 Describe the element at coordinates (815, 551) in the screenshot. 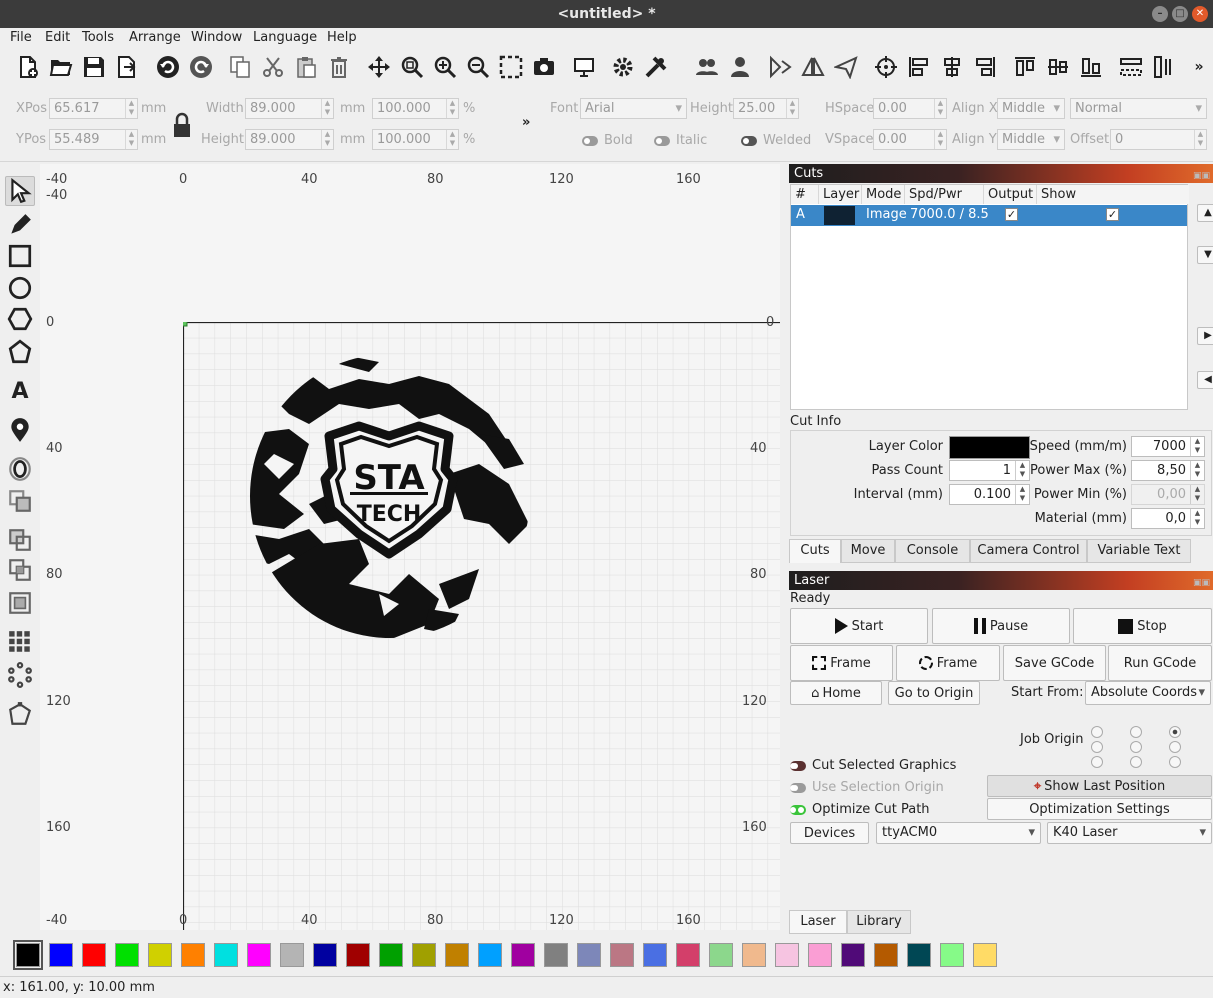

I see `tab-cuts: Cuts` at that location.